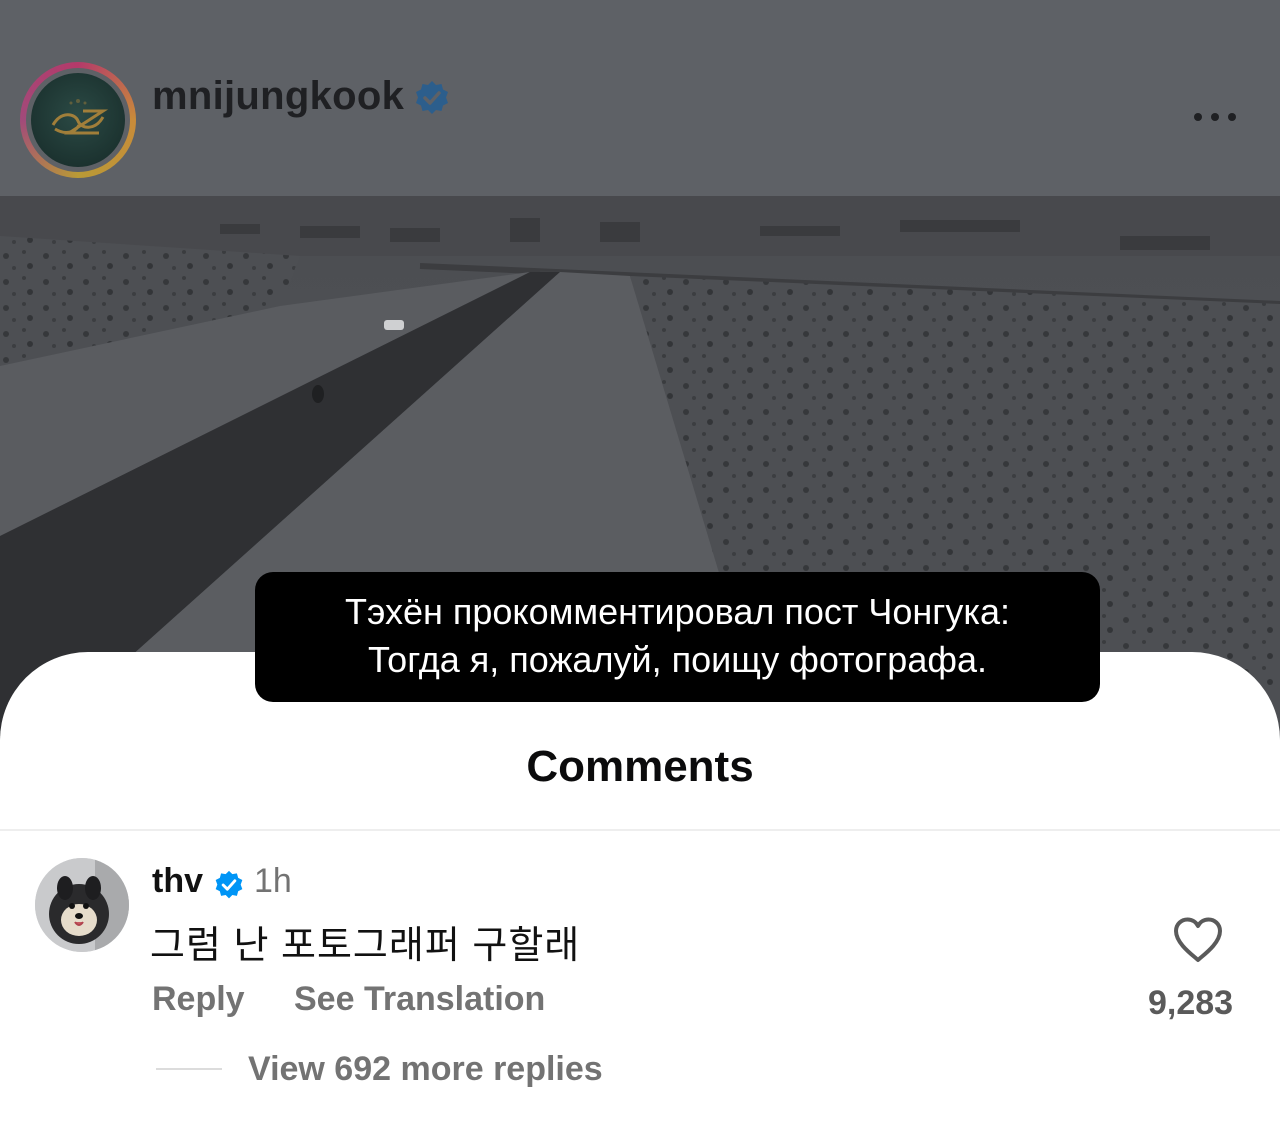  What do you see at coordinates (273, 881) in the screenshot?
I see `comment-timestamp: 1h` at bounding box center [273, 881].